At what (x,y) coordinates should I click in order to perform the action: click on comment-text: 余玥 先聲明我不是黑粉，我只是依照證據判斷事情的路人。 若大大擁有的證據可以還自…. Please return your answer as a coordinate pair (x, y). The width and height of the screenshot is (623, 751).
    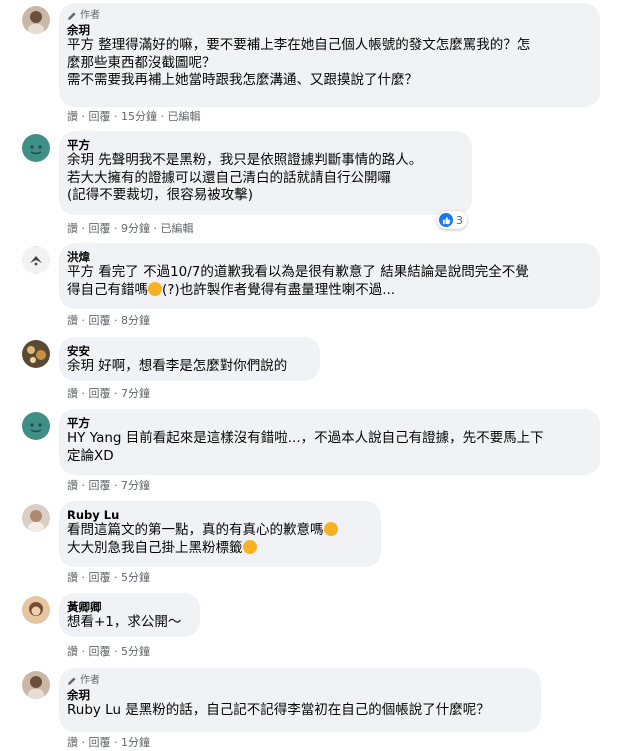
    Looking at the image, I should click on (263, 178).